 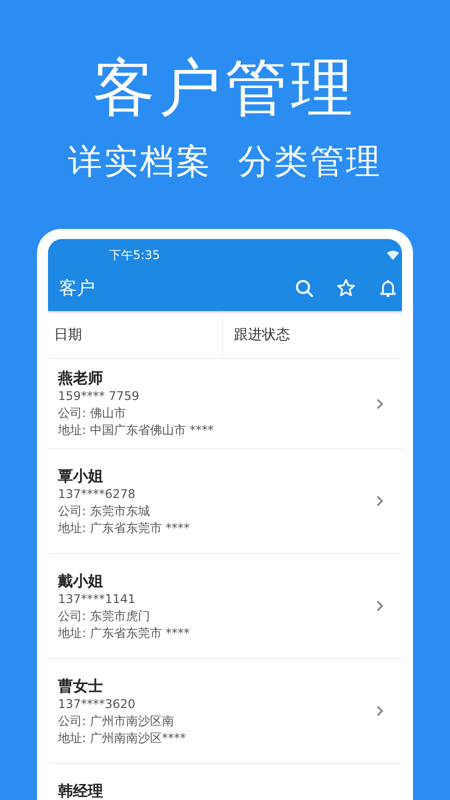 What do you see at coordinates (346, 288) in the screenshot?
I see `star-icon` at bounding box center [346, 288].